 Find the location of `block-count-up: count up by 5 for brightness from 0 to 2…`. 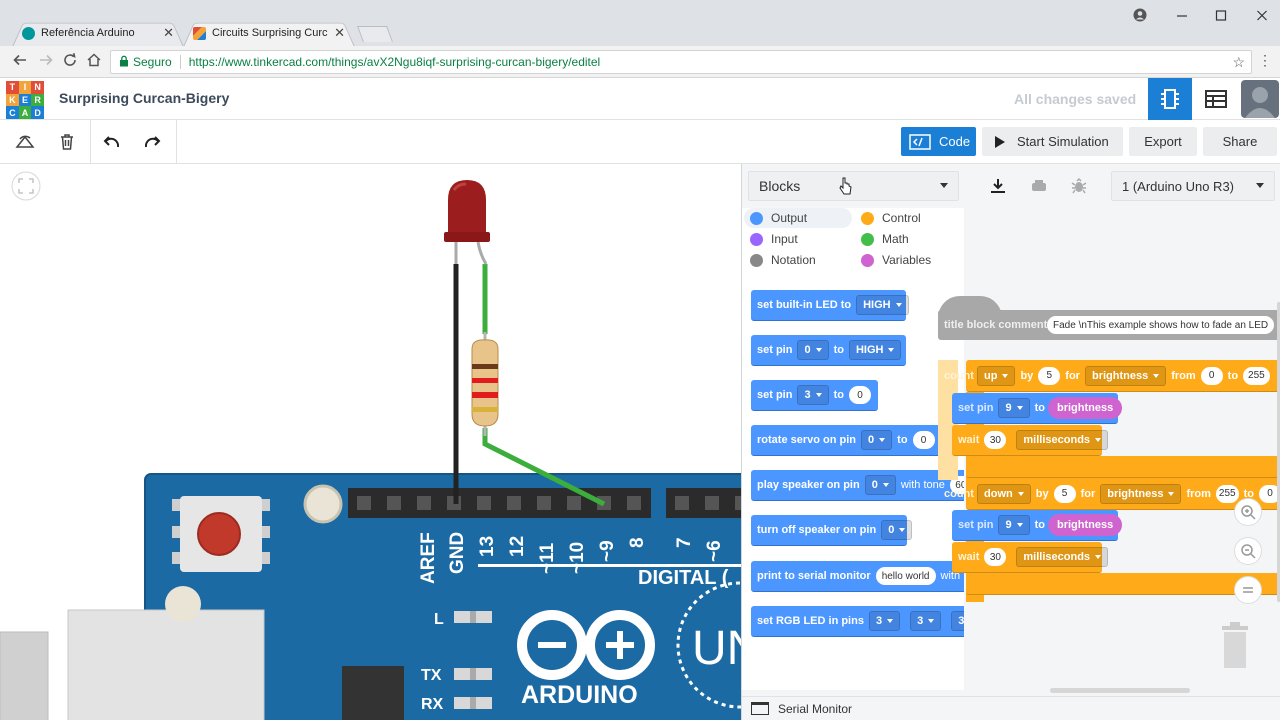

block-count-up: count up by 5 for brightness from 0 to 2… is located at coordinates (1112, 376).